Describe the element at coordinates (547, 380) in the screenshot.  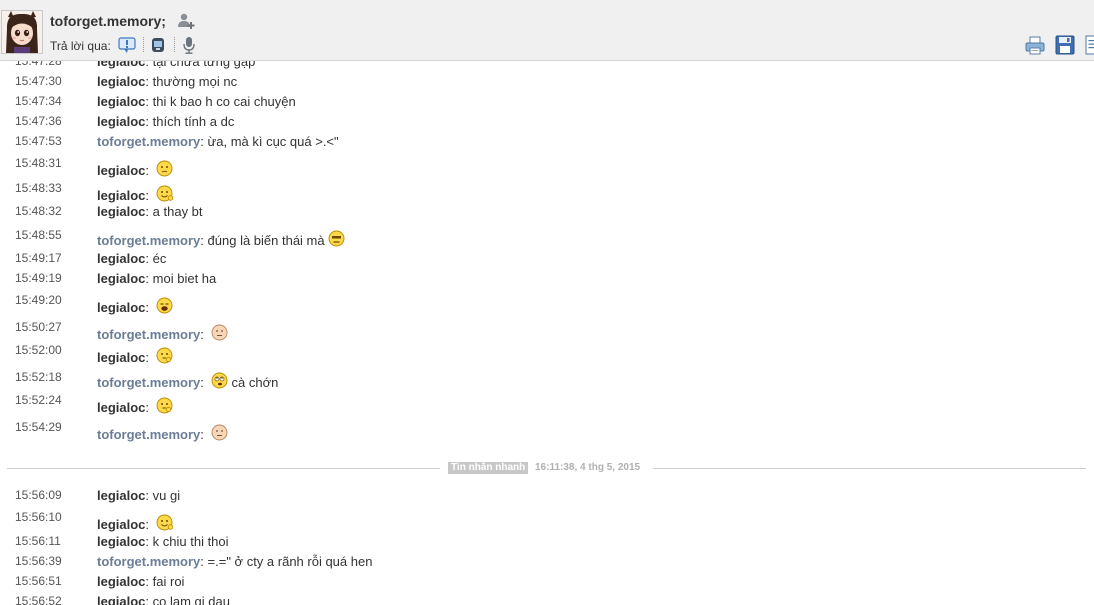
I see `message-row: 15:52:18 toforget.memory: cà chớn` at that location.